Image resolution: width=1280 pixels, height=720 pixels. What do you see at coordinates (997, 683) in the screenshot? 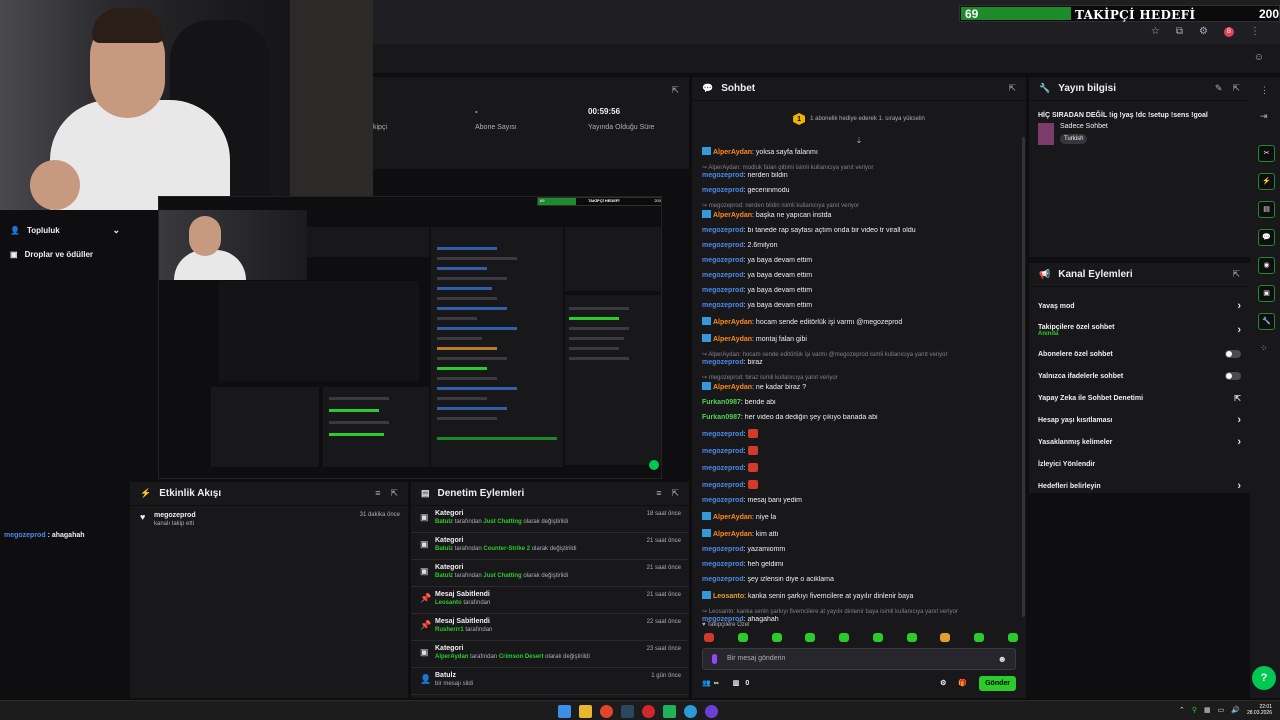
I see `send-button: Gönder` at bounding box center [997, 683].